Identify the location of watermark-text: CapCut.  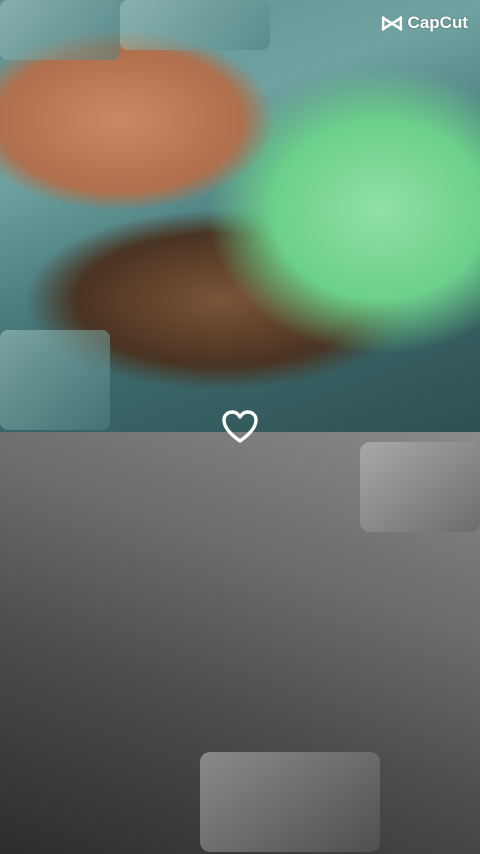
(437, 22).